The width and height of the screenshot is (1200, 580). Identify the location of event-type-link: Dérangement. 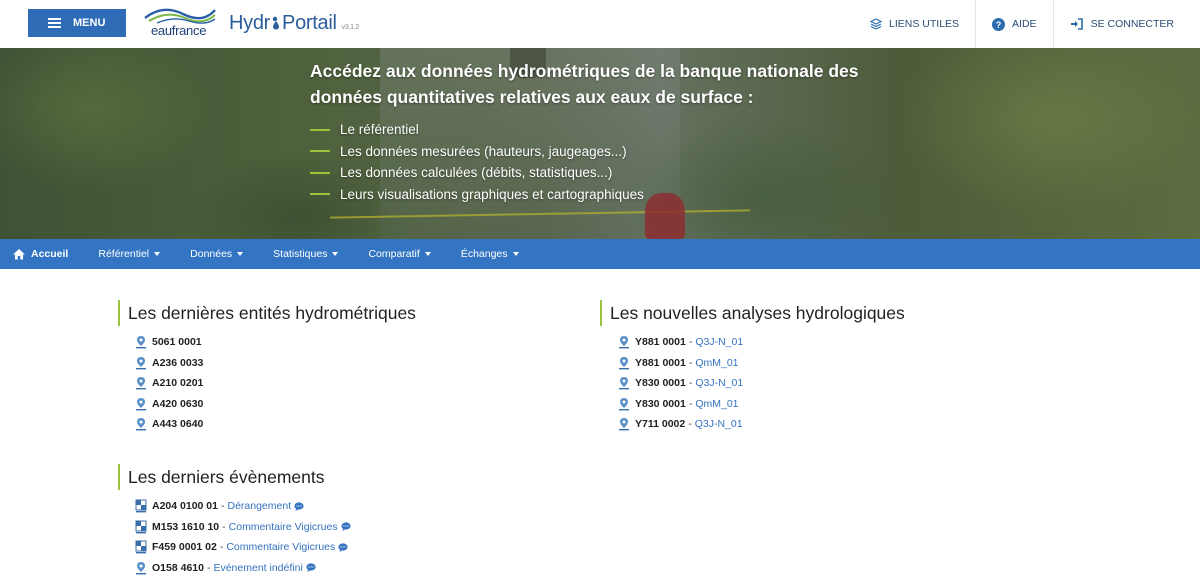
(259, 506).